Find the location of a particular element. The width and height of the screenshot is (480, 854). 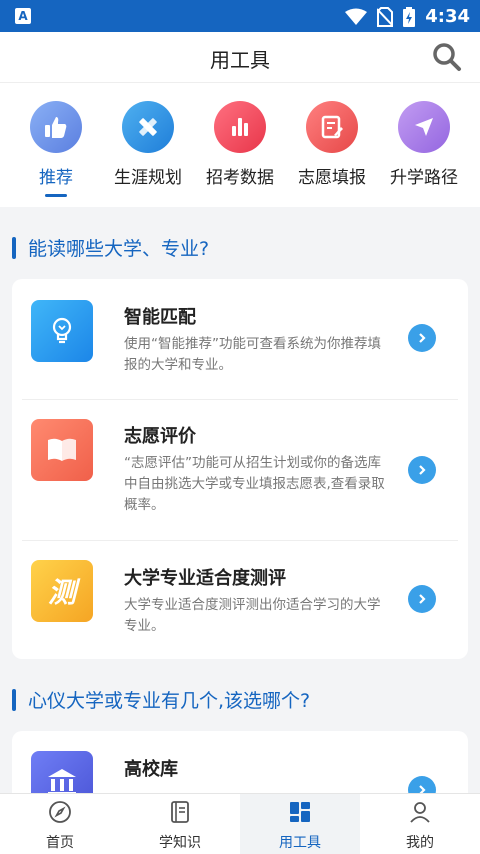

bottom-tab-bar: 首页 学知识 用工具 我的 is located at coordinates (240, 823).